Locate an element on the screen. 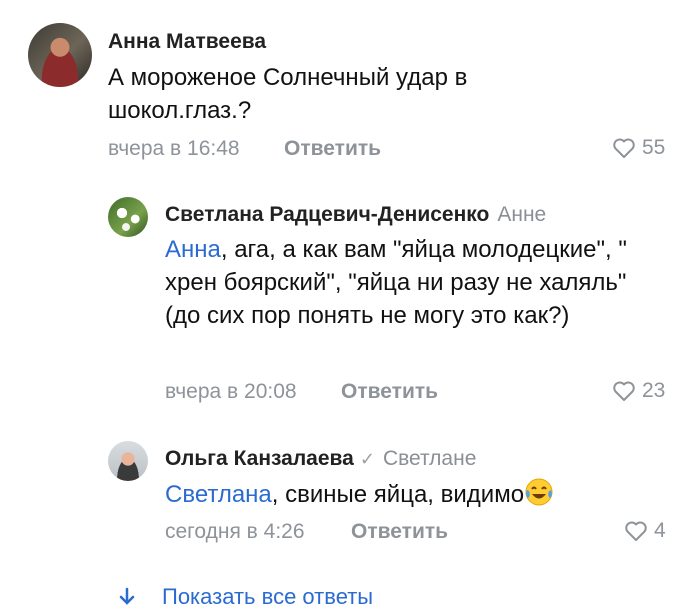 The height and width of the screenshot is (610, 696). comment-author: Светлана Радцевич-Денисенко Анне is located at coordinates (355, 215).